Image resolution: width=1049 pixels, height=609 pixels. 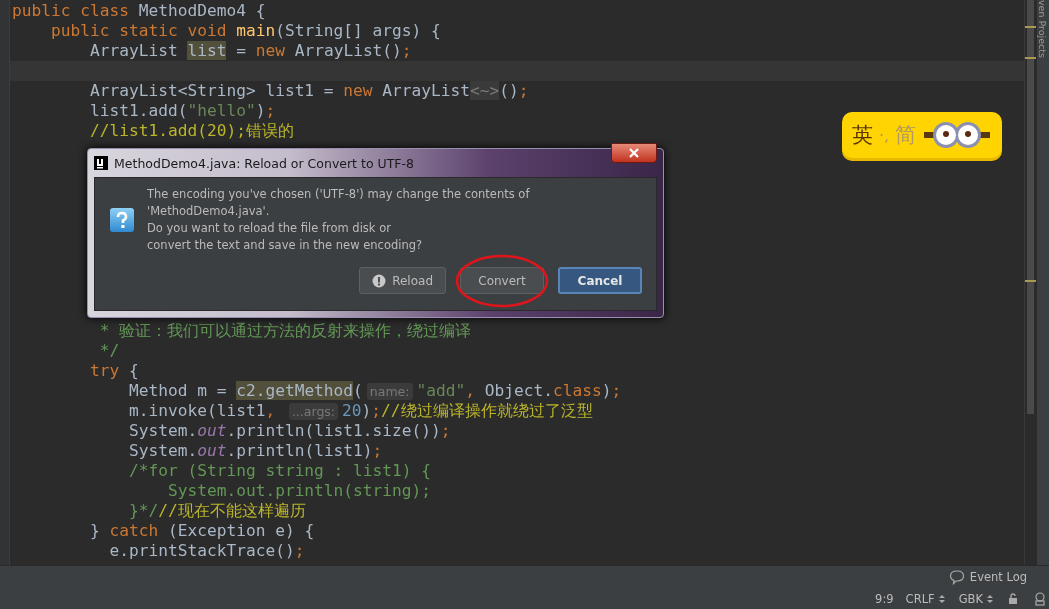 I want to click on close-icon, so click(x=634, y=153).